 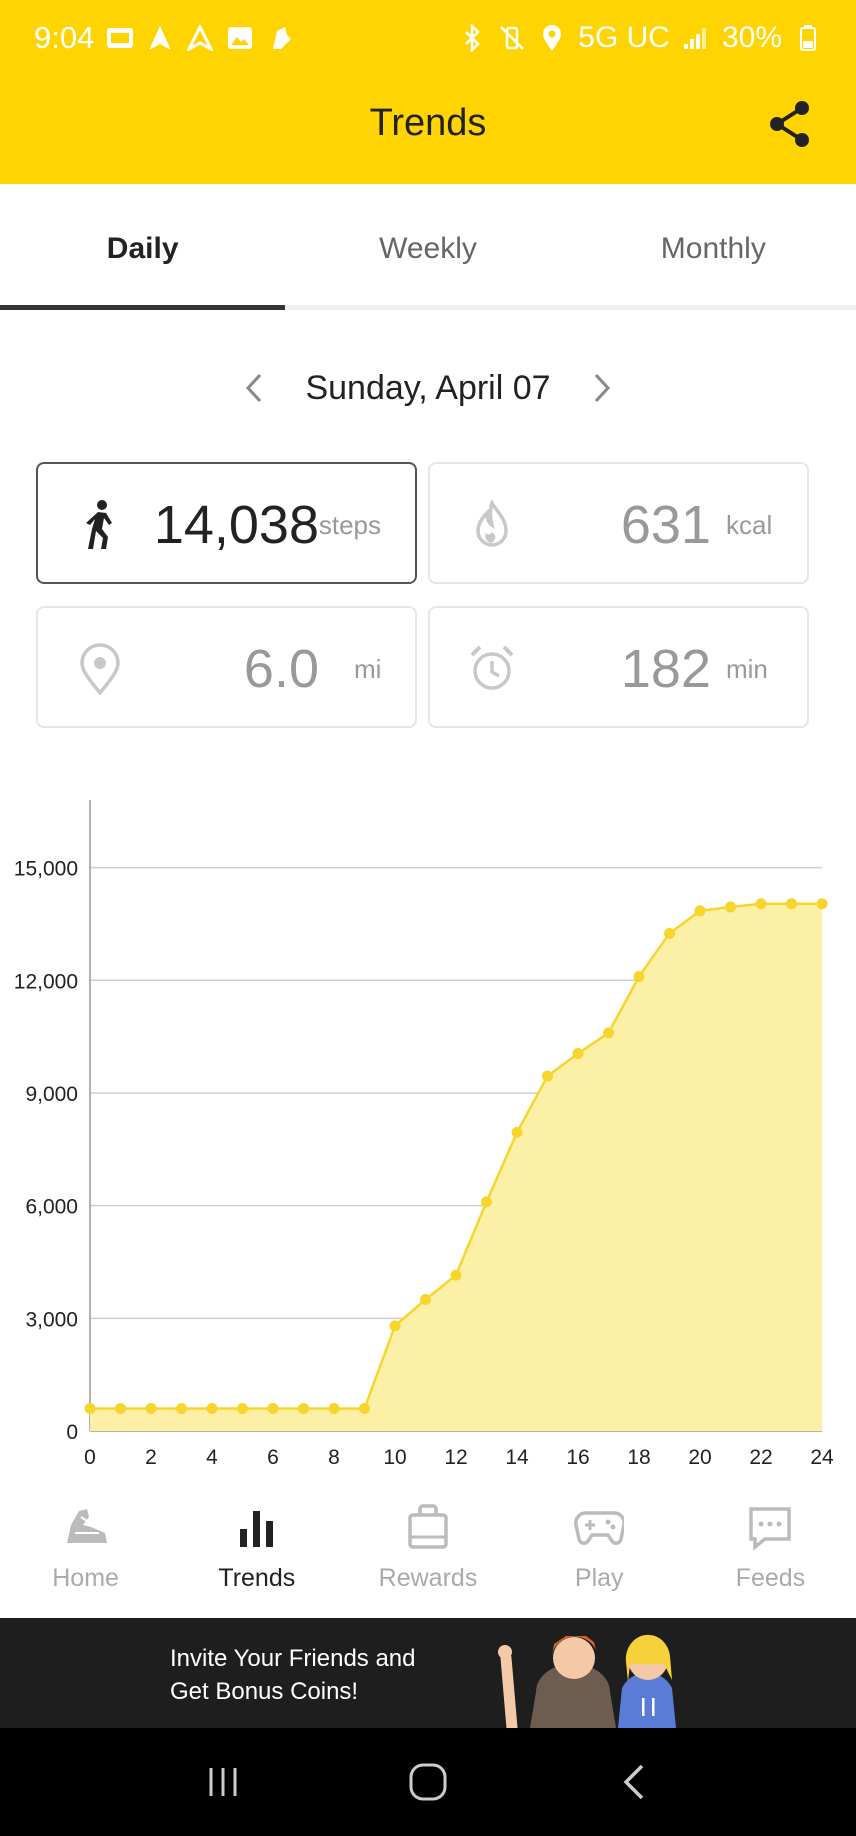 I want to click on gamepad-icon, so click(x=599, y=1527).